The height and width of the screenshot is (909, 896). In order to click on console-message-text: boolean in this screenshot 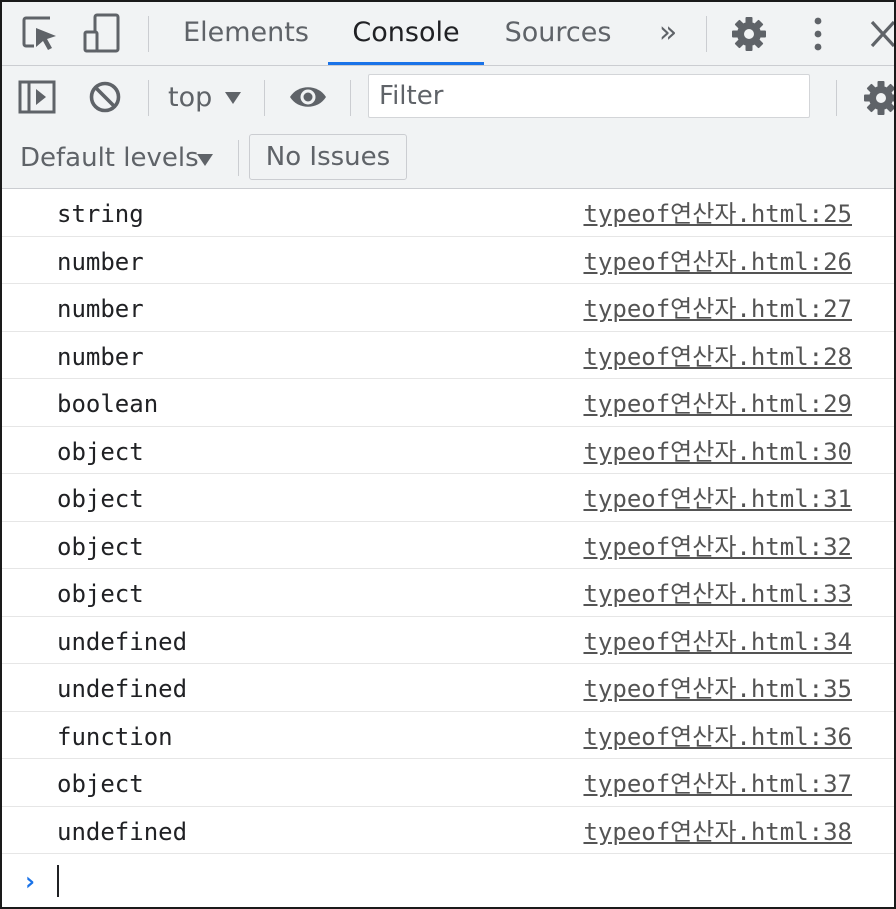, I will do `click(108, 404)`.